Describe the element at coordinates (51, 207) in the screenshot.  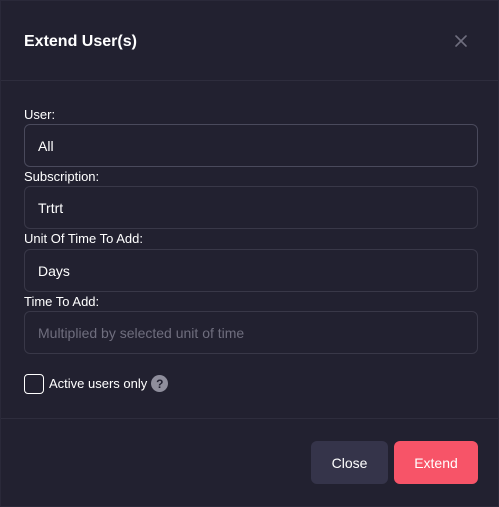
I see `subscription-select-value: Trtrt` at that location.